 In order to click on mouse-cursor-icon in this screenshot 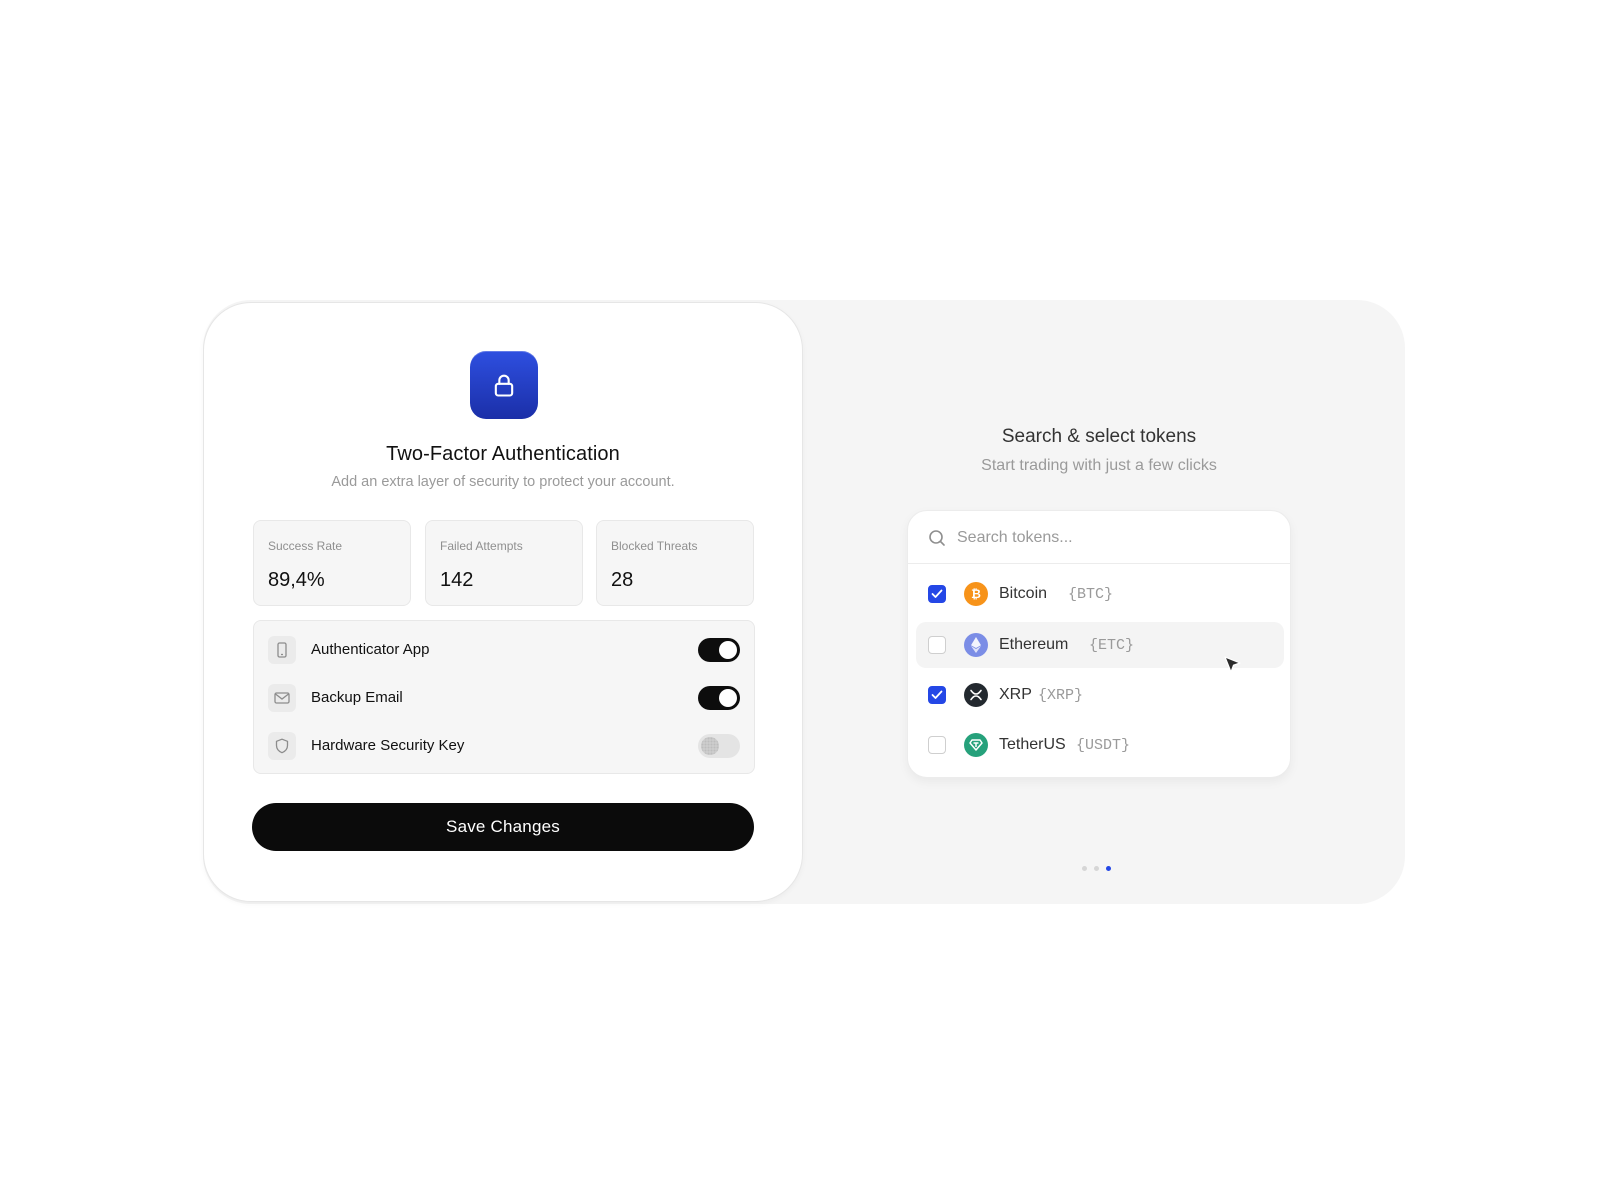, I will do `click(1233, 668)`.